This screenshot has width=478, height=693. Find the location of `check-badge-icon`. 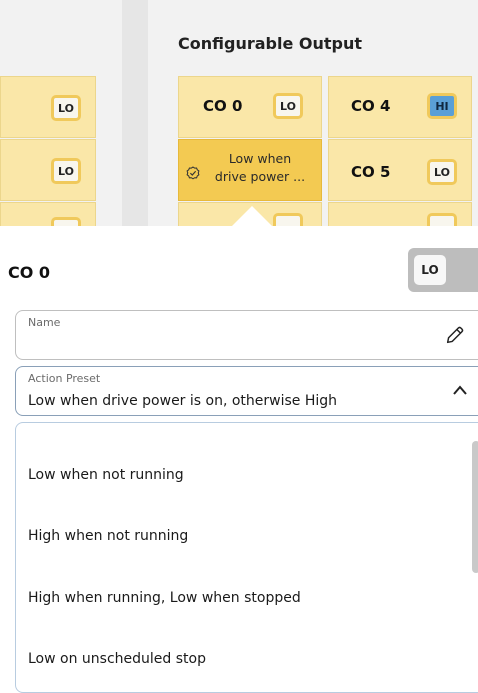

check-badge-icon is located at coordinates (193, 173).